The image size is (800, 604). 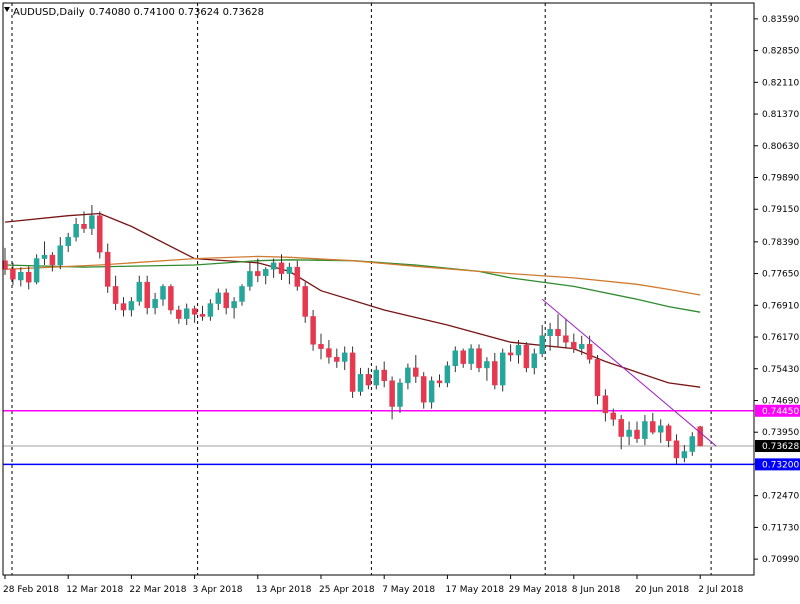 I want to click on current-price-label: 0.73628, so click(x=780, y=447).